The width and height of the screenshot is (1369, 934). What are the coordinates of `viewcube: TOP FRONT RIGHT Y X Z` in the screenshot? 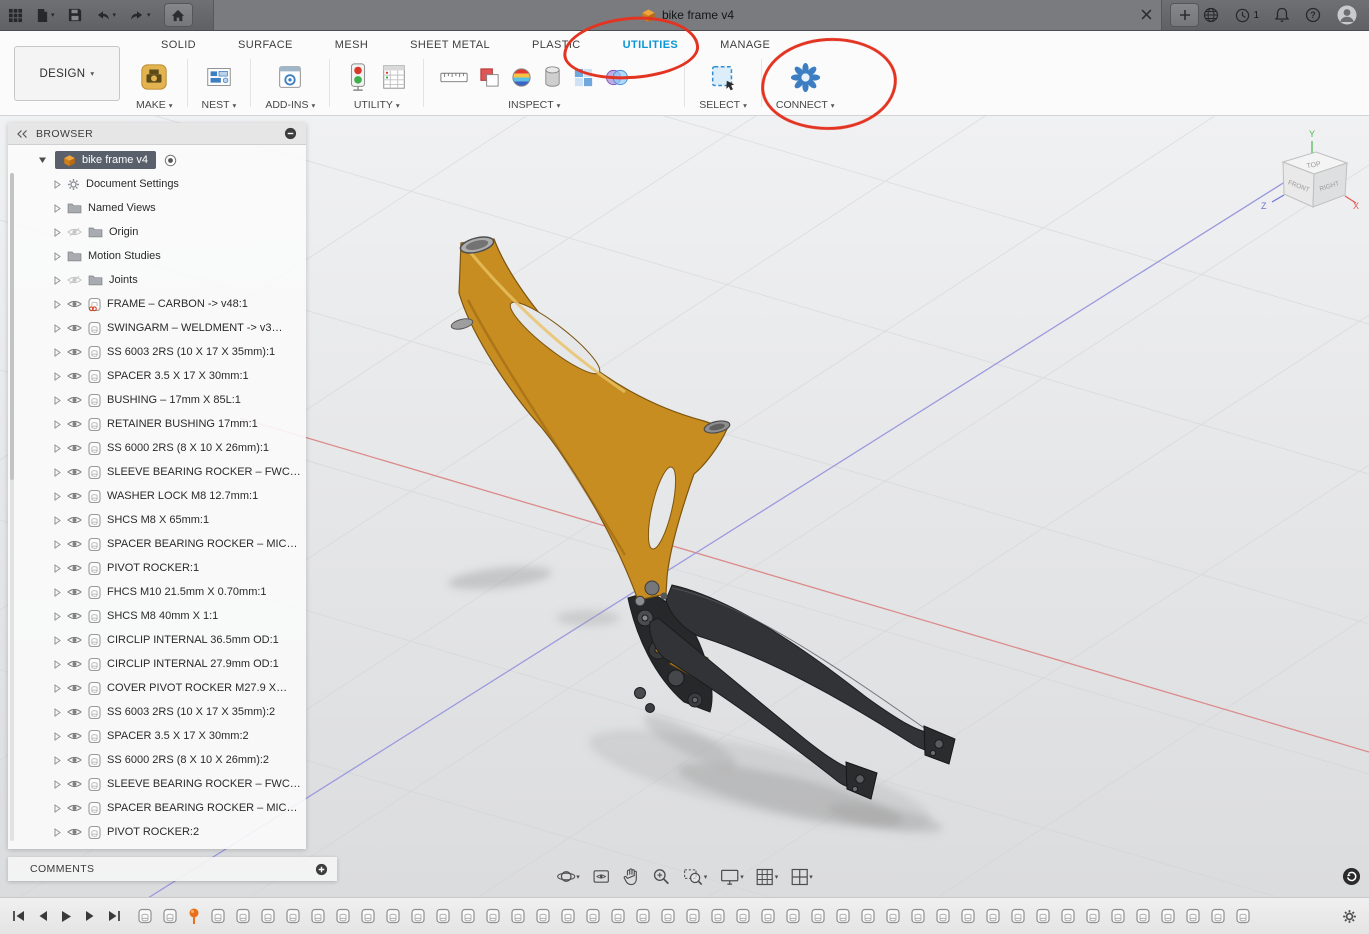 It's located at (1310, 170).